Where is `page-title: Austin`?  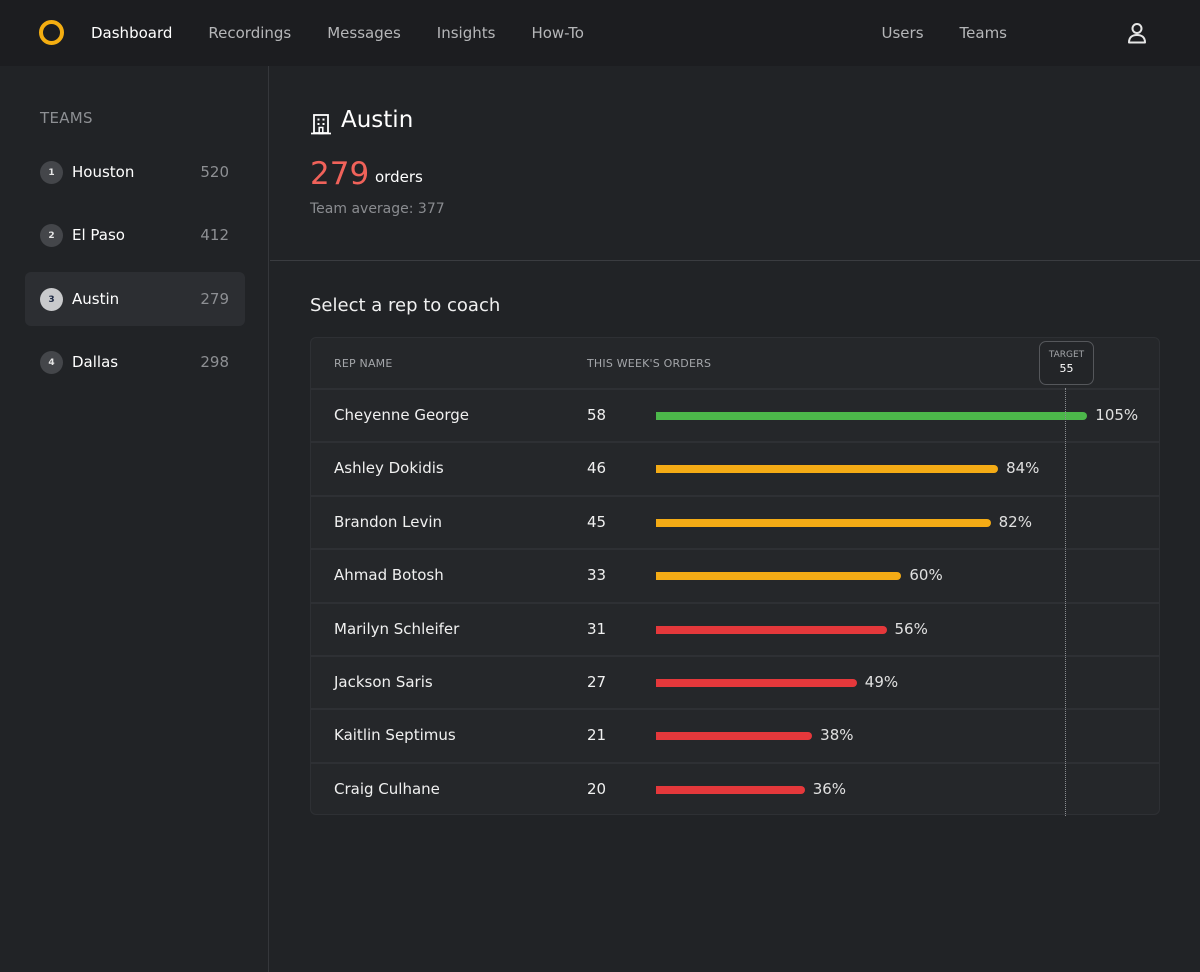
page-title: Austin is located at coordinates (377, 120).